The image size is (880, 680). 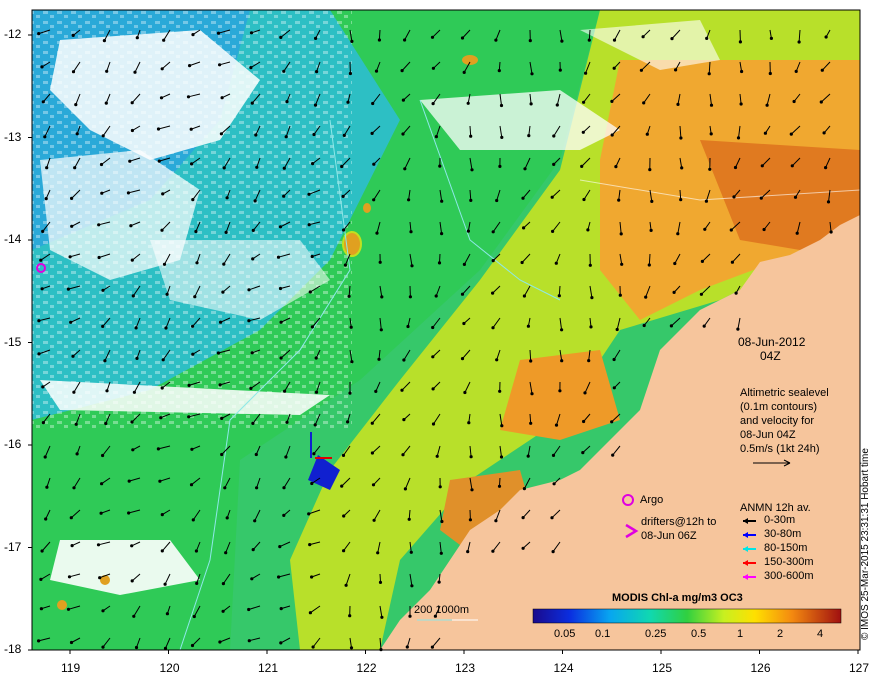 What do you see at coordinates (783, 534) in the screenshot?
I see `anmn-depth-label: 30-80m` at bounding box center [783, 534].